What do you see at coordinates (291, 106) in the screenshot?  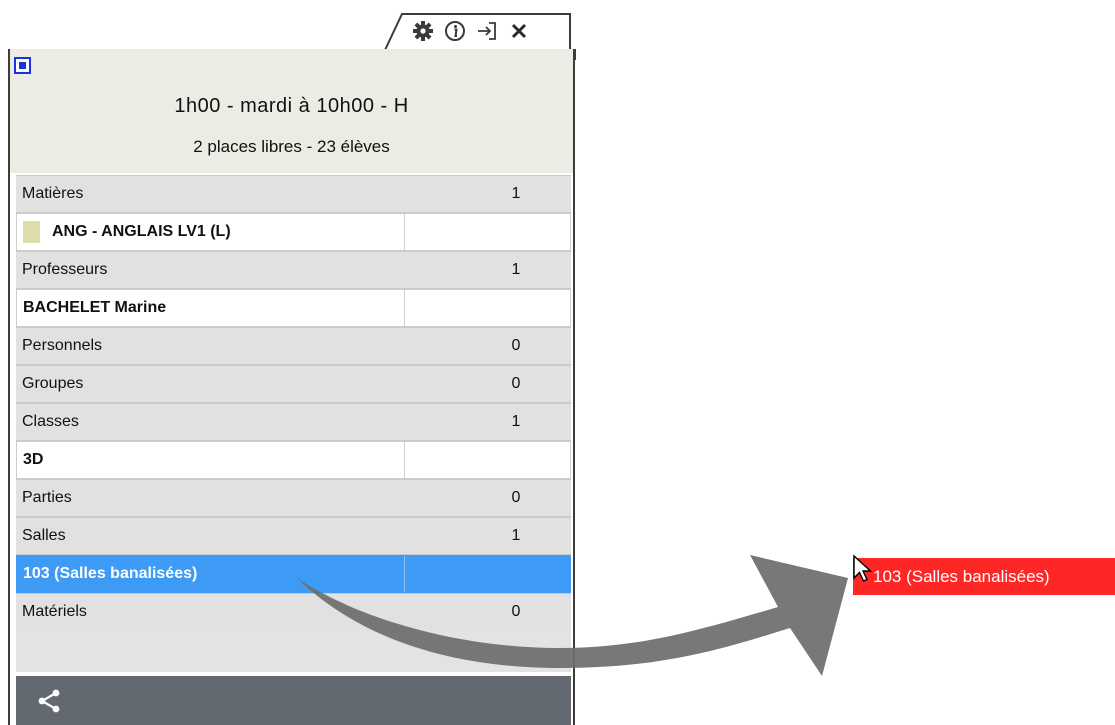 I see `course-schedule-text: 1h00 - mardi à 10h00 - H` at bounding box center [291, 106].